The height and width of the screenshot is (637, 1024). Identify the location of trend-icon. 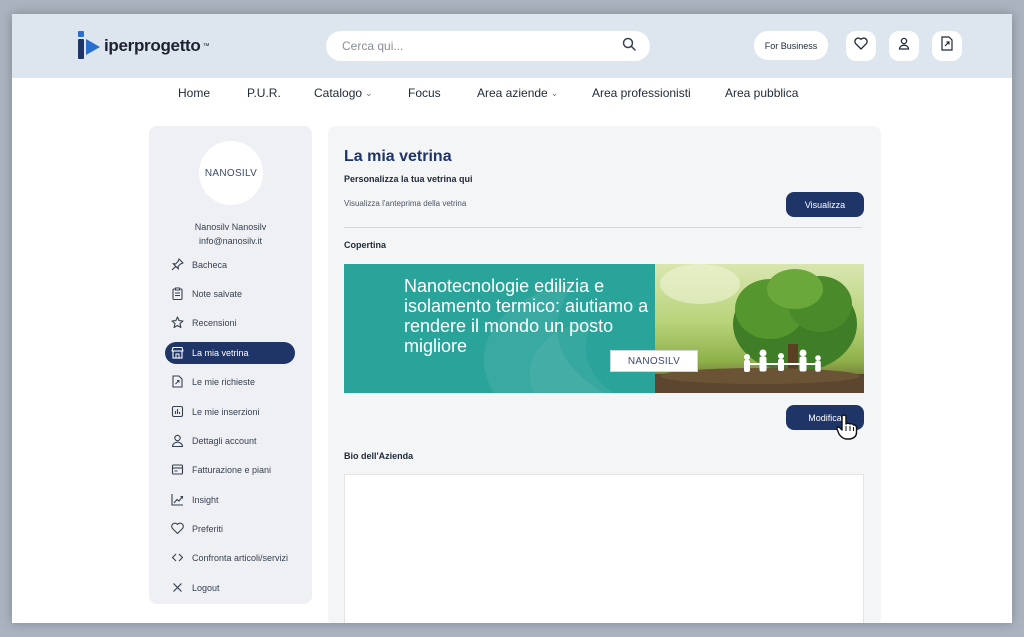
(177, 500).